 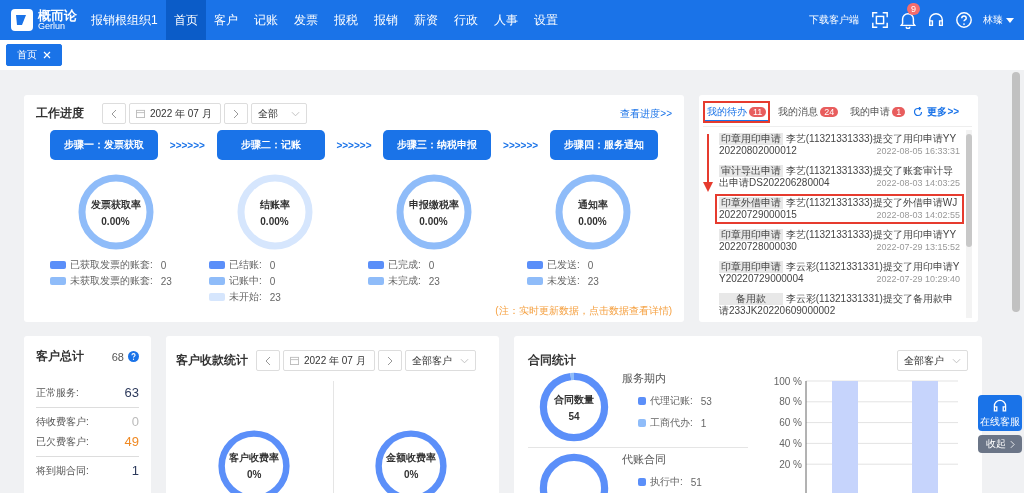 I want to click on count-badge: 24, so click(x=829, y=112).